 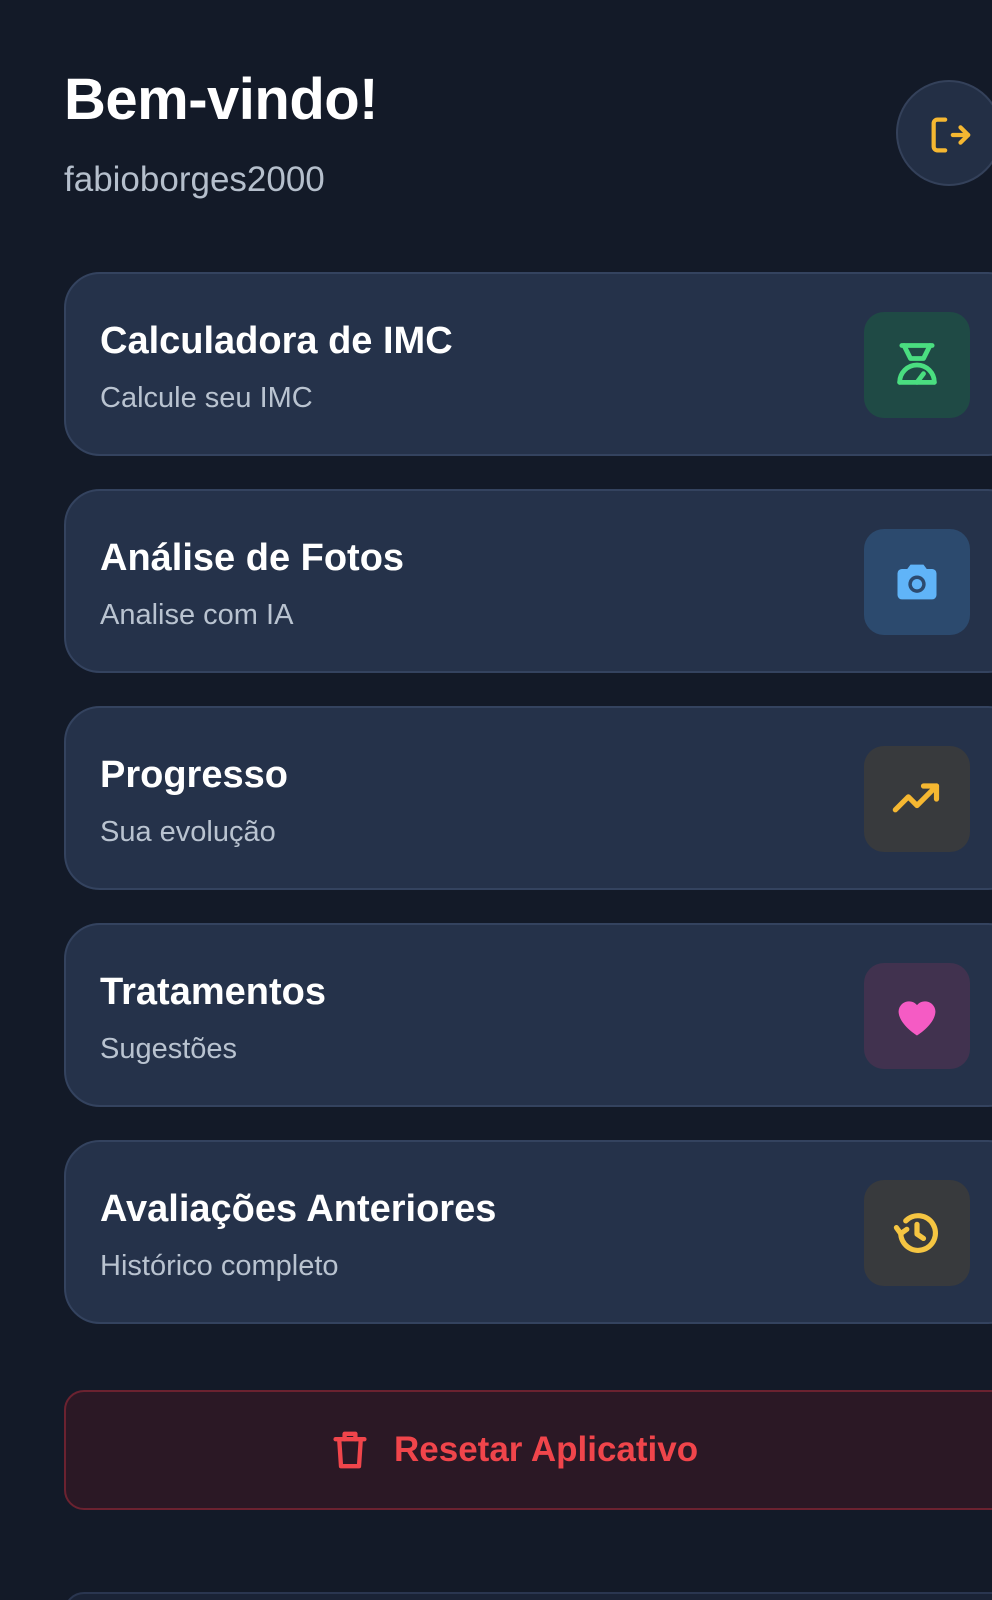 I want to click on reset-app-button: Resetar Aplicativo, so click(x=528, y=1450).